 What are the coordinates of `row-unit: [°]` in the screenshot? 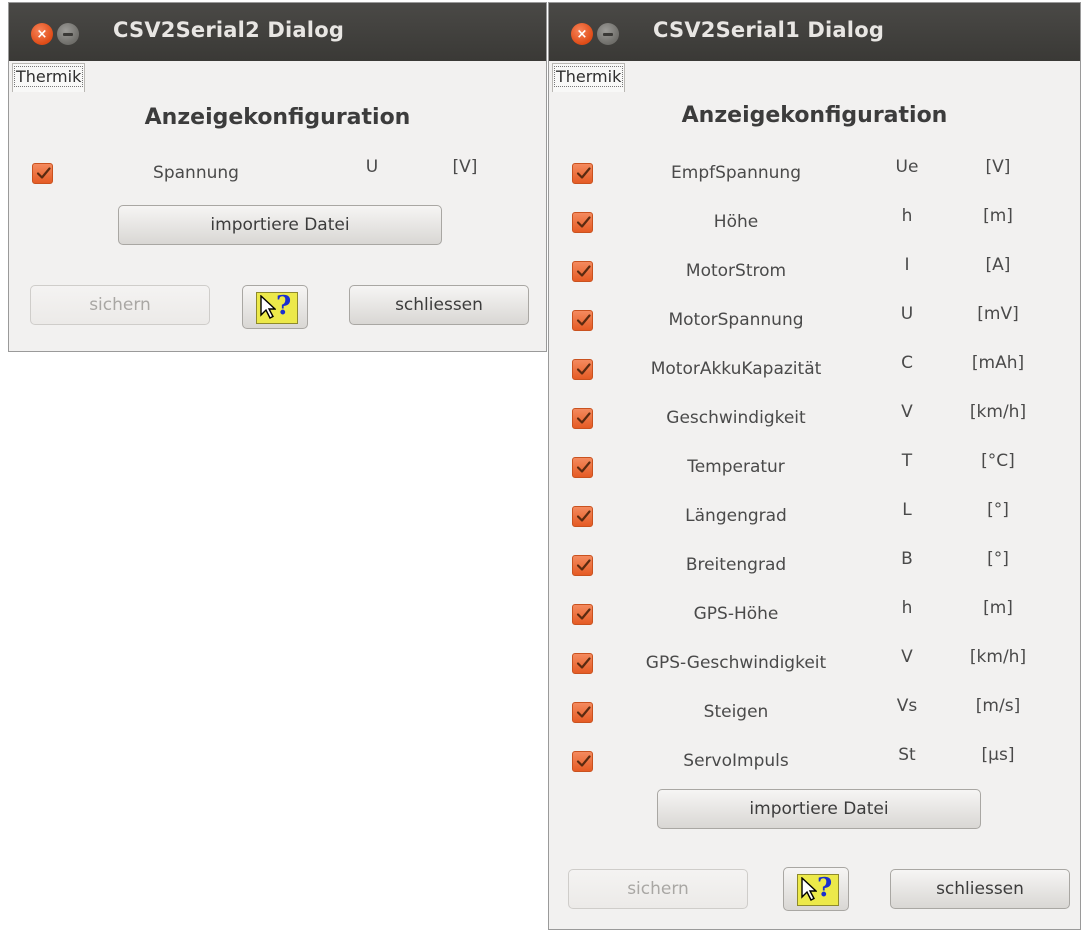 It's located at (998, 559).